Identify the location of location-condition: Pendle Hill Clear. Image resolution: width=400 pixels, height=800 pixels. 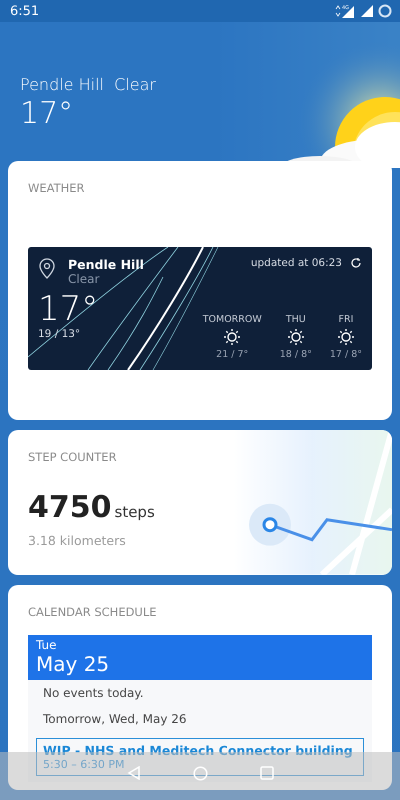
(88, 84).